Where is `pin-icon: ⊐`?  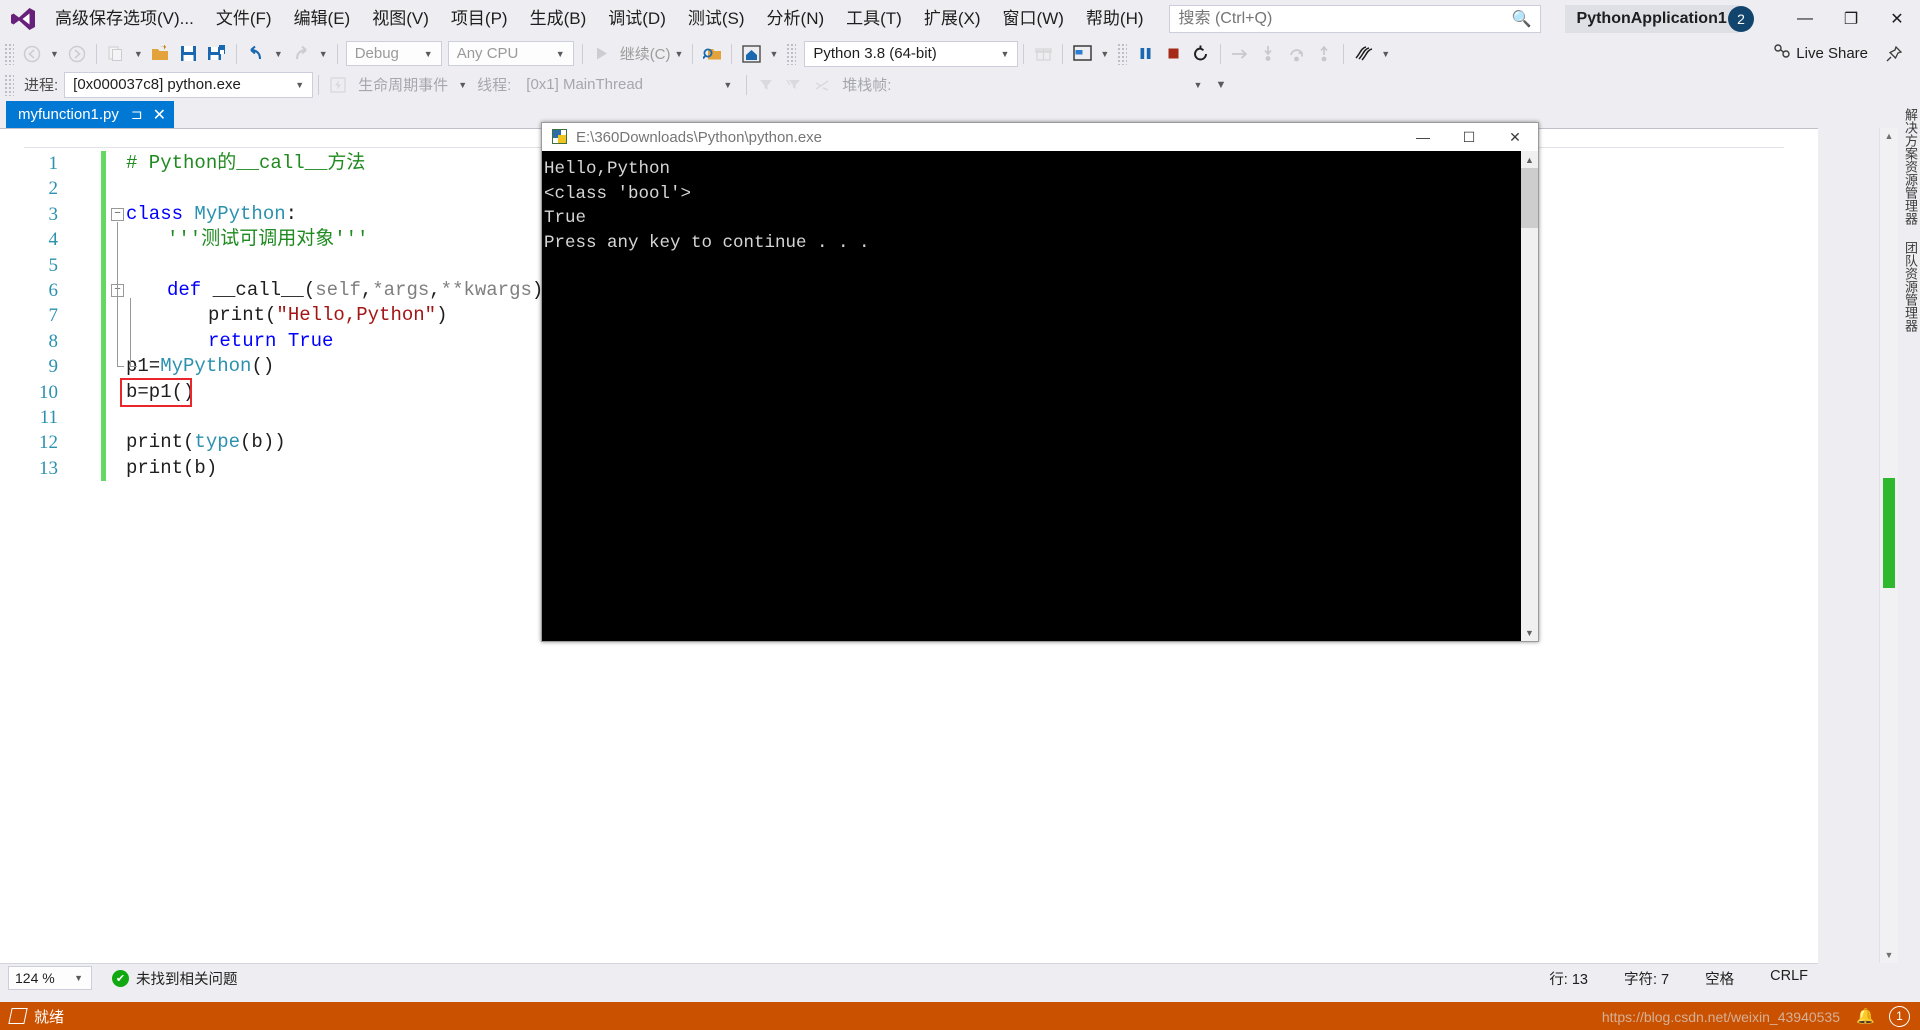
pin-icon: ⊐ is located at coordinates (137, 114).